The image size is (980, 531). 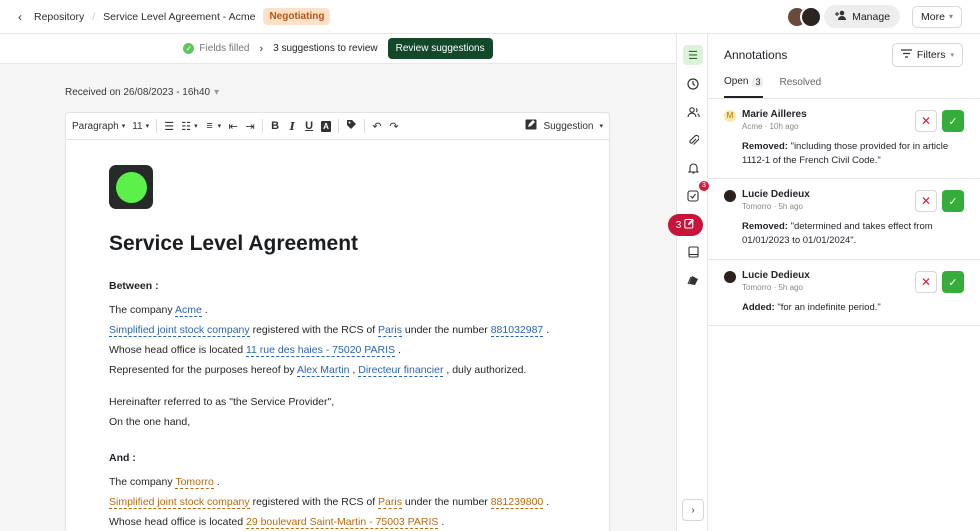 I want to click on breadcrumb-repository: Repository, so click(x=59, y=17).